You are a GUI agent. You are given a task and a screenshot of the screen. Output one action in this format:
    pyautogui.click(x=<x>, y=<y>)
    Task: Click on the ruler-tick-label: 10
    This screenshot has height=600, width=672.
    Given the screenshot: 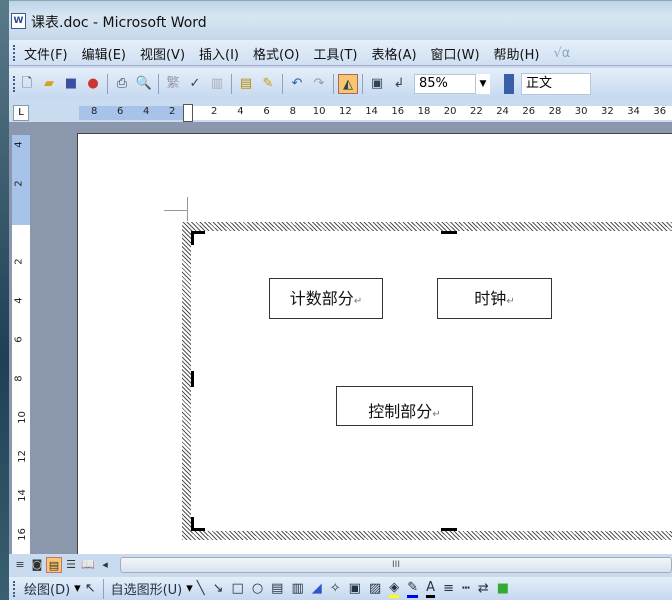 What is the action you would take?
    pyautogui.click(x=319, y=111)
    